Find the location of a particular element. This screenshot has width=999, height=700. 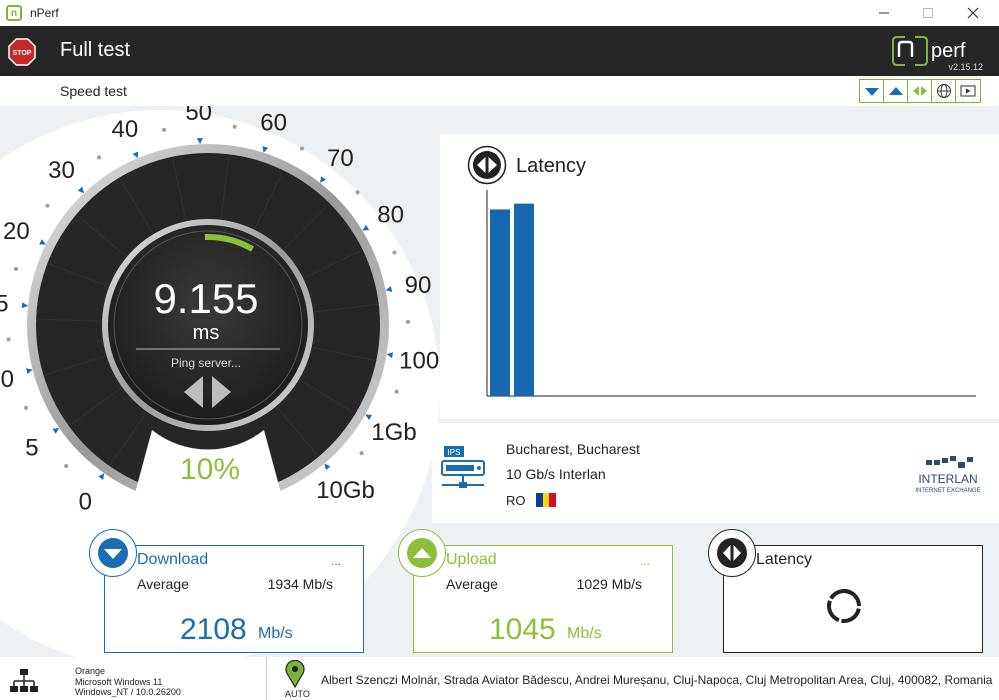

network-icon is located at coordinates (24, 680).